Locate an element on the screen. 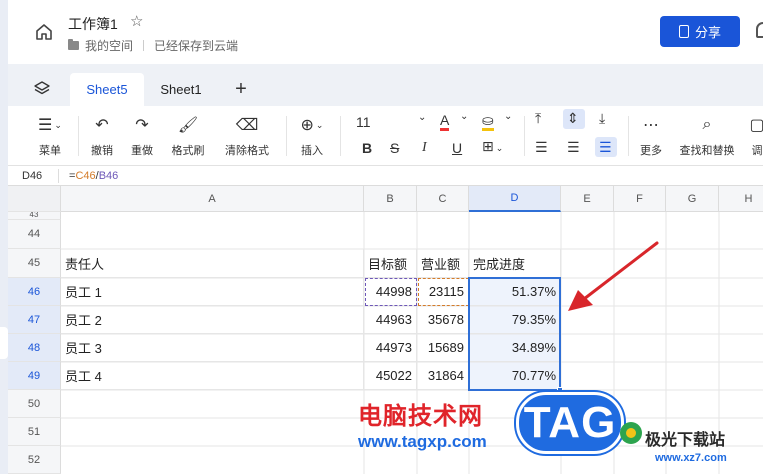 The image size is (763, 474). share-doc-icon is located at coordinates (683, 31).